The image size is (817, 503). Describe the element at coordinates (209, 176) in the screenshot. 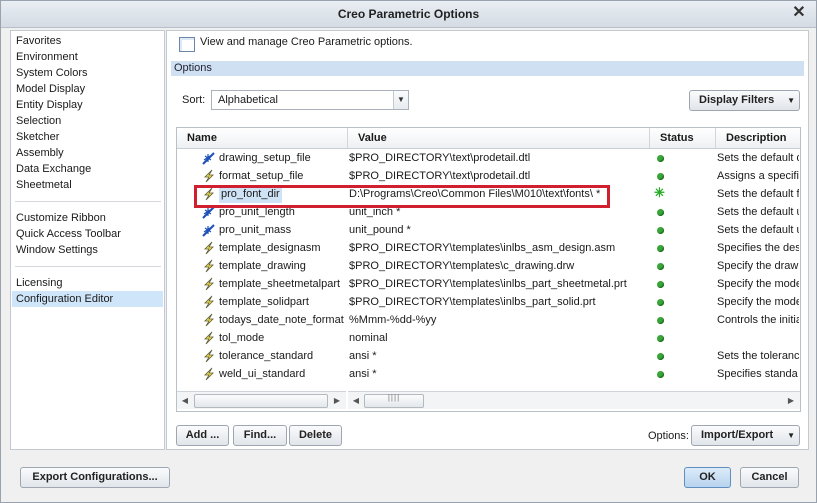

I see `lightning-icon` at that location.